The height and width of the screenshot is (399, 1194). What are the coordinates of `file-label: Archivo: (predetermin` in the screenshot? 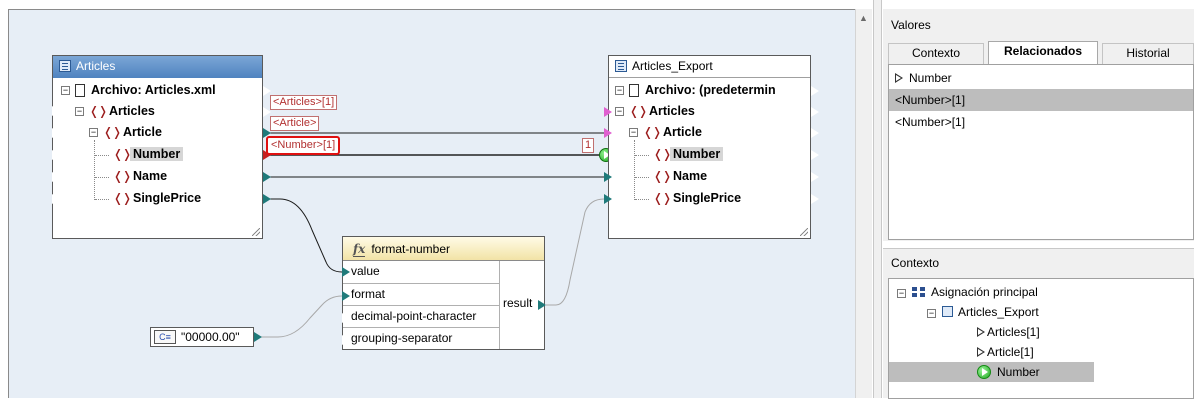 It's located at (710, 90).